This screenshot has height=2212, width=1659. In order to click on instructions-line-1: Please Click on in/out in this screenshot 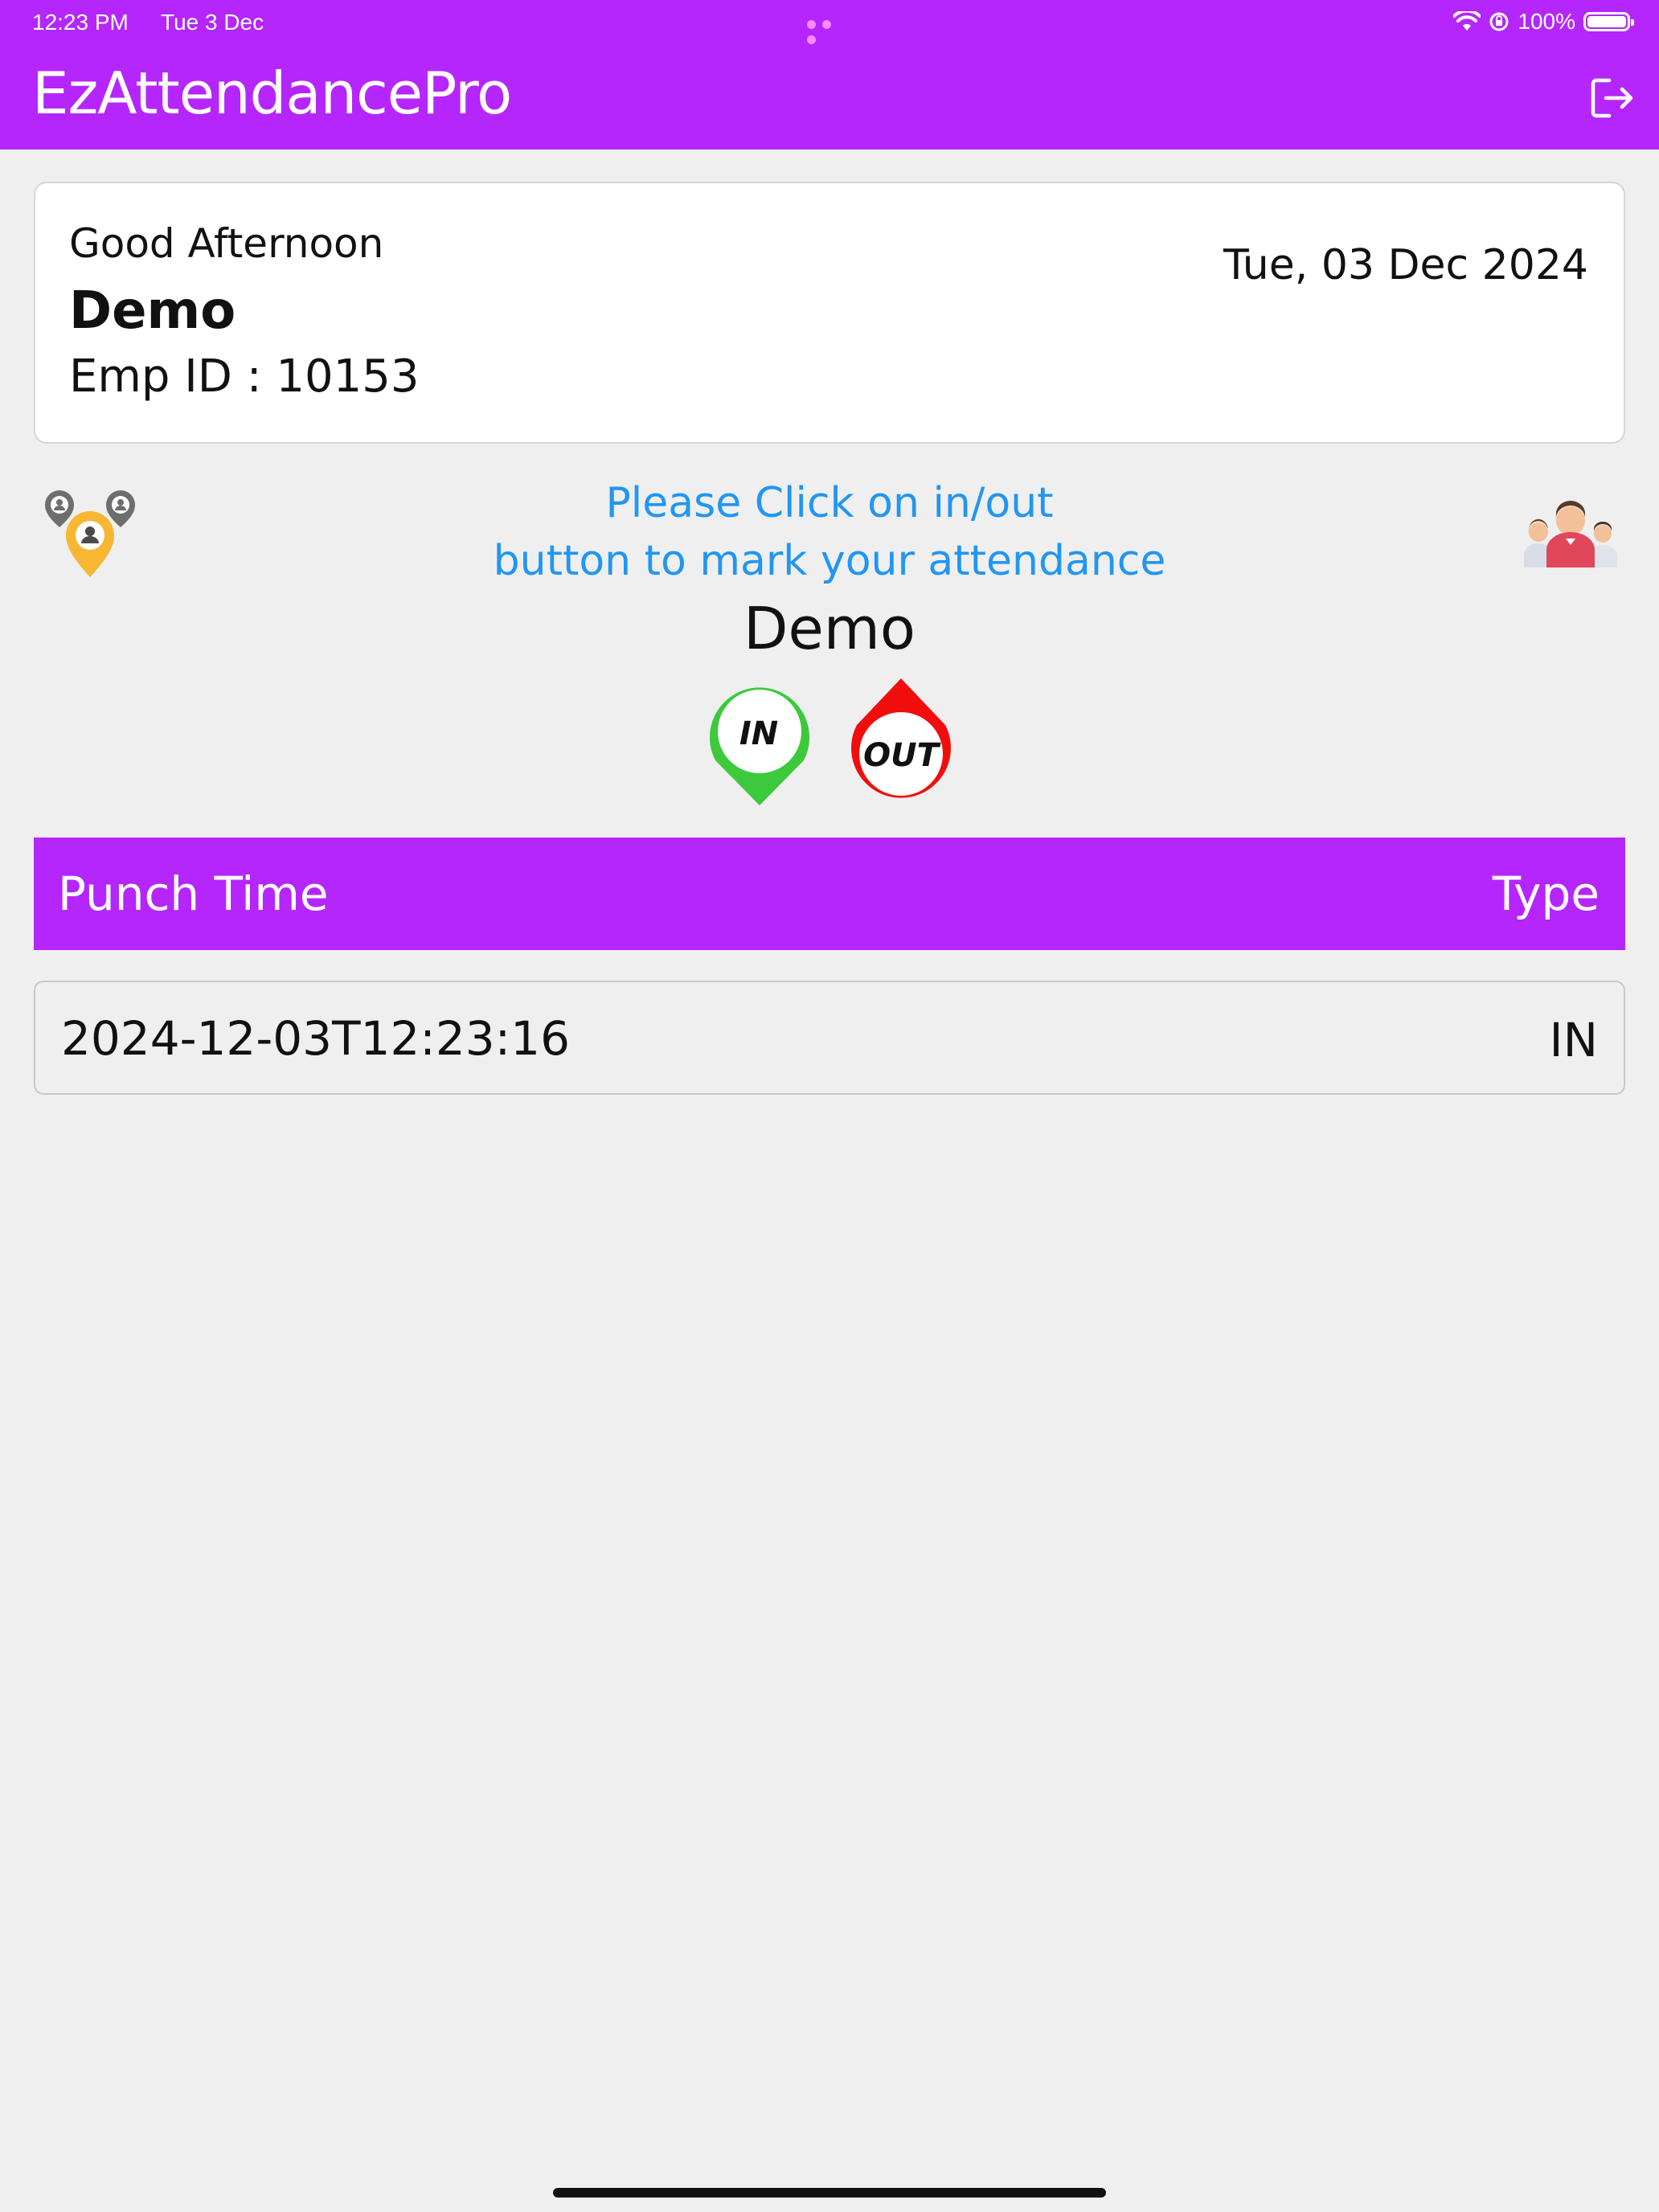, I will do `click(829, 503)`.